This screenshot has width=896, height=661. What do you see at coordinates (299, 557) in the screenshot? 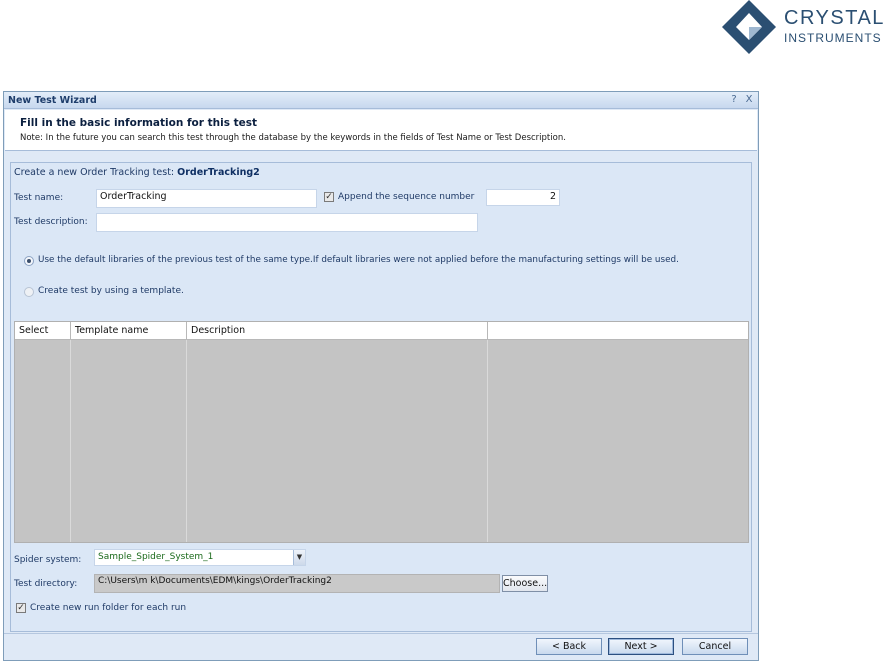
I see `chevron-down-icon: ▼` at bounding box center [299, 557].